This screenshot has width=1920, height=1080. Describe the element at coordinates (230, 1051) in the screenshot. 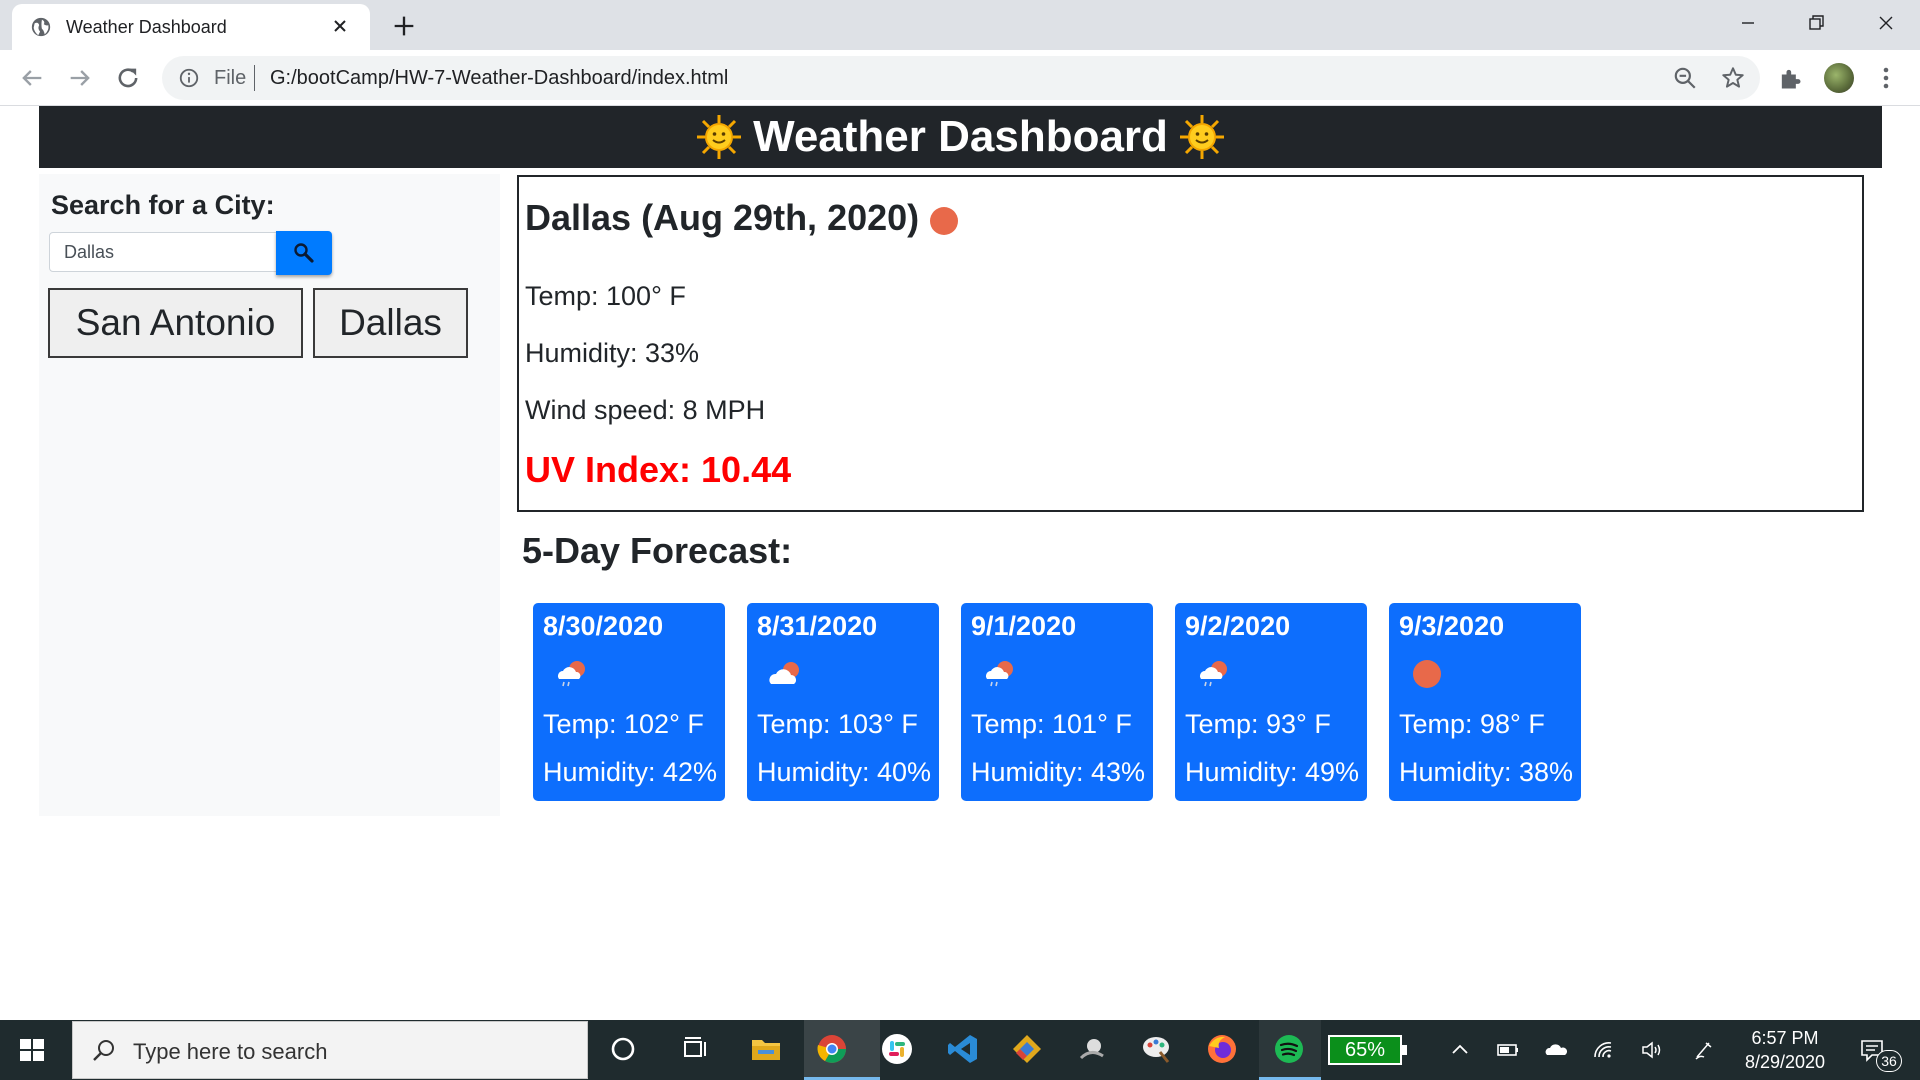

I see `taskbar-search-placeholder: Type here to search` at that location.